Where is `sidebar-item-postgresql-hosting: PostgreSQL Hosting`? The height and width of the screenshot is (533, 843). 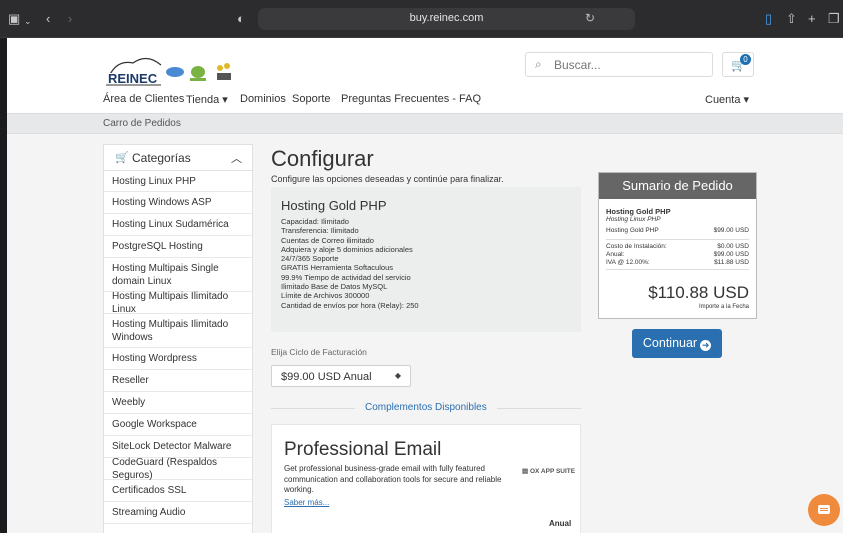 sidebar-item-postgresql-hosting: PostgreSQL Hosting is located at coordinates (178, 247).